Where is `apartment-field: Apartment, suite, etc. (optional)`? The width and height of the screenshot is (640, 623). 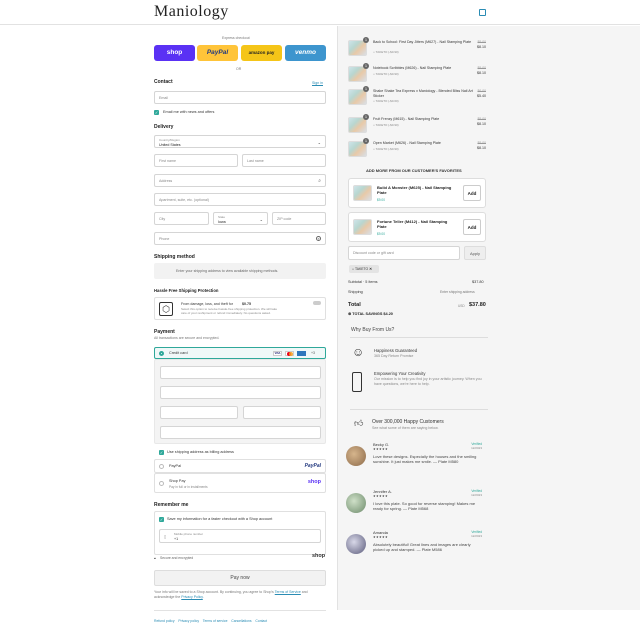 apartment-field: Apartment, suite, etc. (optional) is located at coordinates (240, 199).